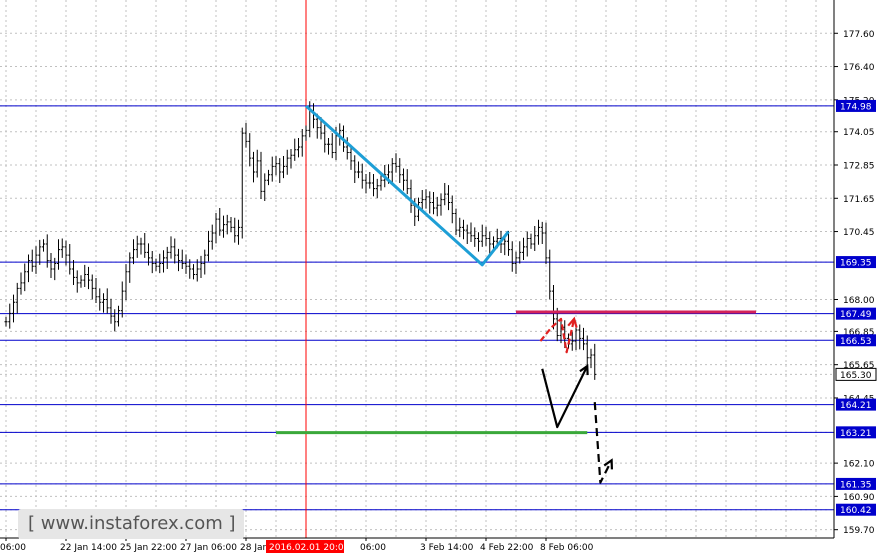  I want to click on watermark-logo: [ www.instaforex.com ], so click(131, 524).